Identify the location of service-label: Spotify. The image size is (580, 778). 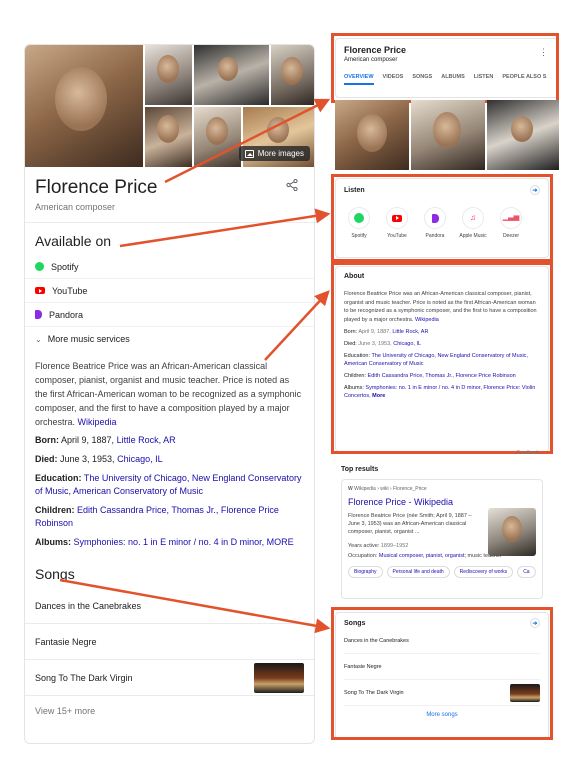
(65, 266).